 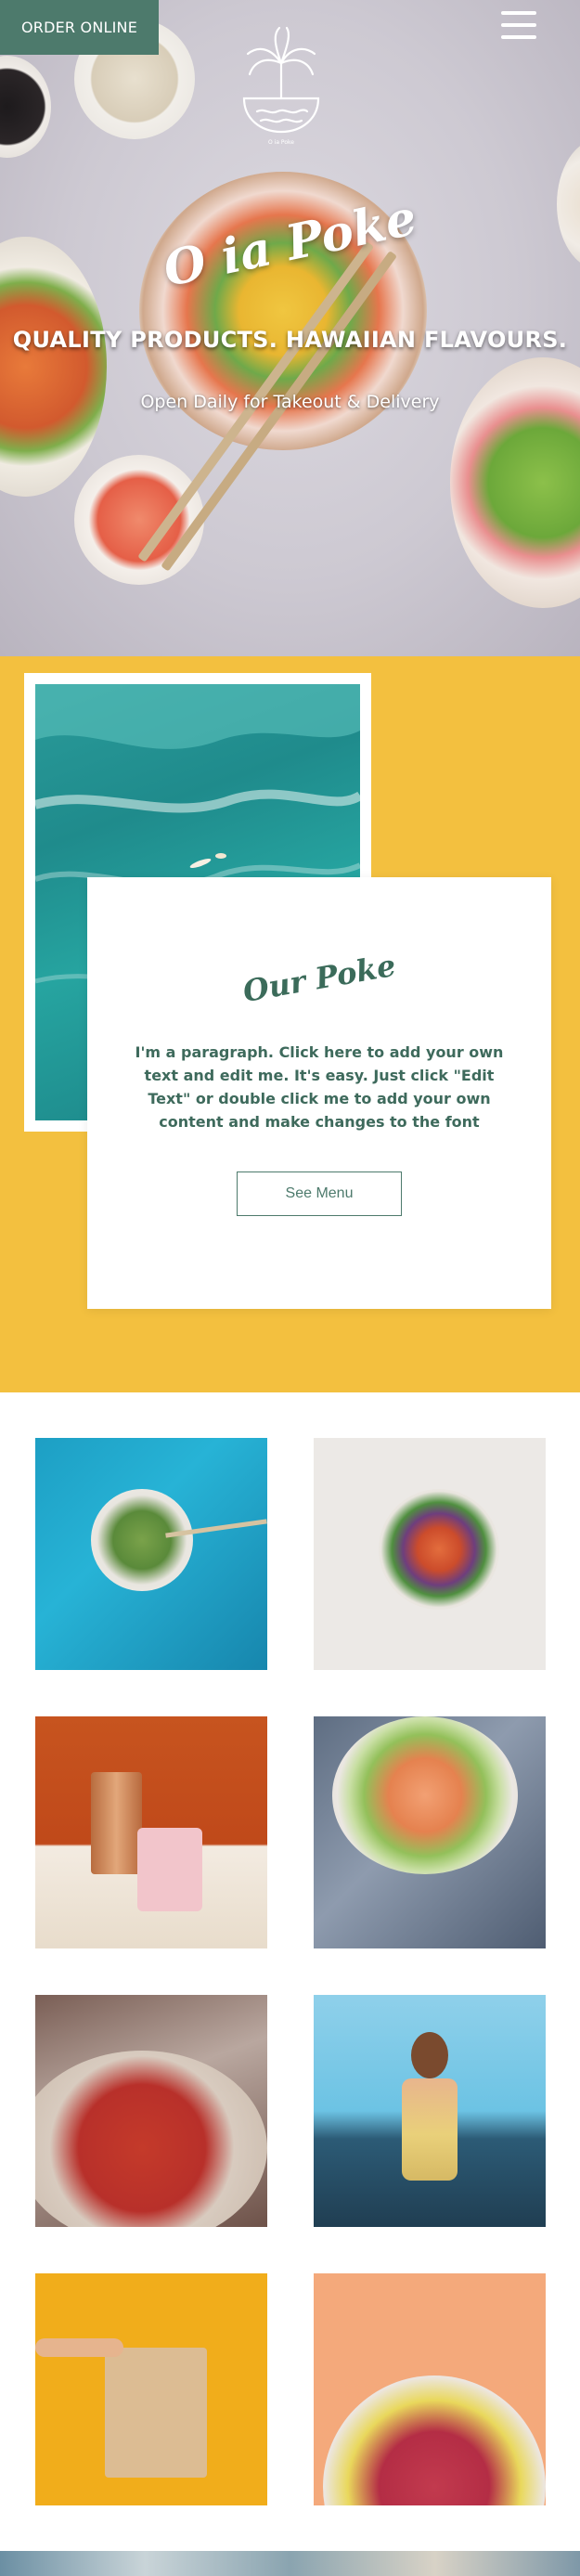 I want to click on gallery-image-copper-cup, so click(x=151, y=1832).